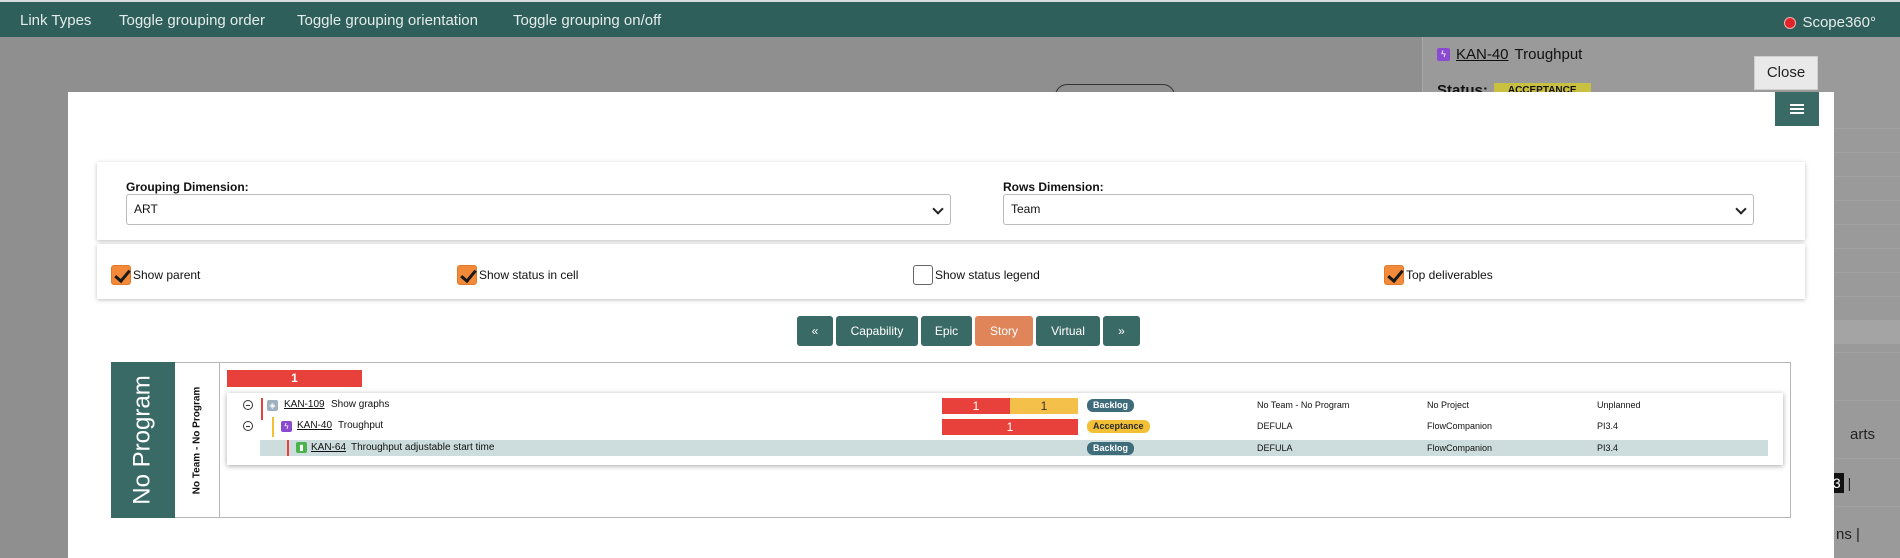 This screenshot has height=558, width=1900. I want to click on level-epic-button: Epic, so click(946, 331).